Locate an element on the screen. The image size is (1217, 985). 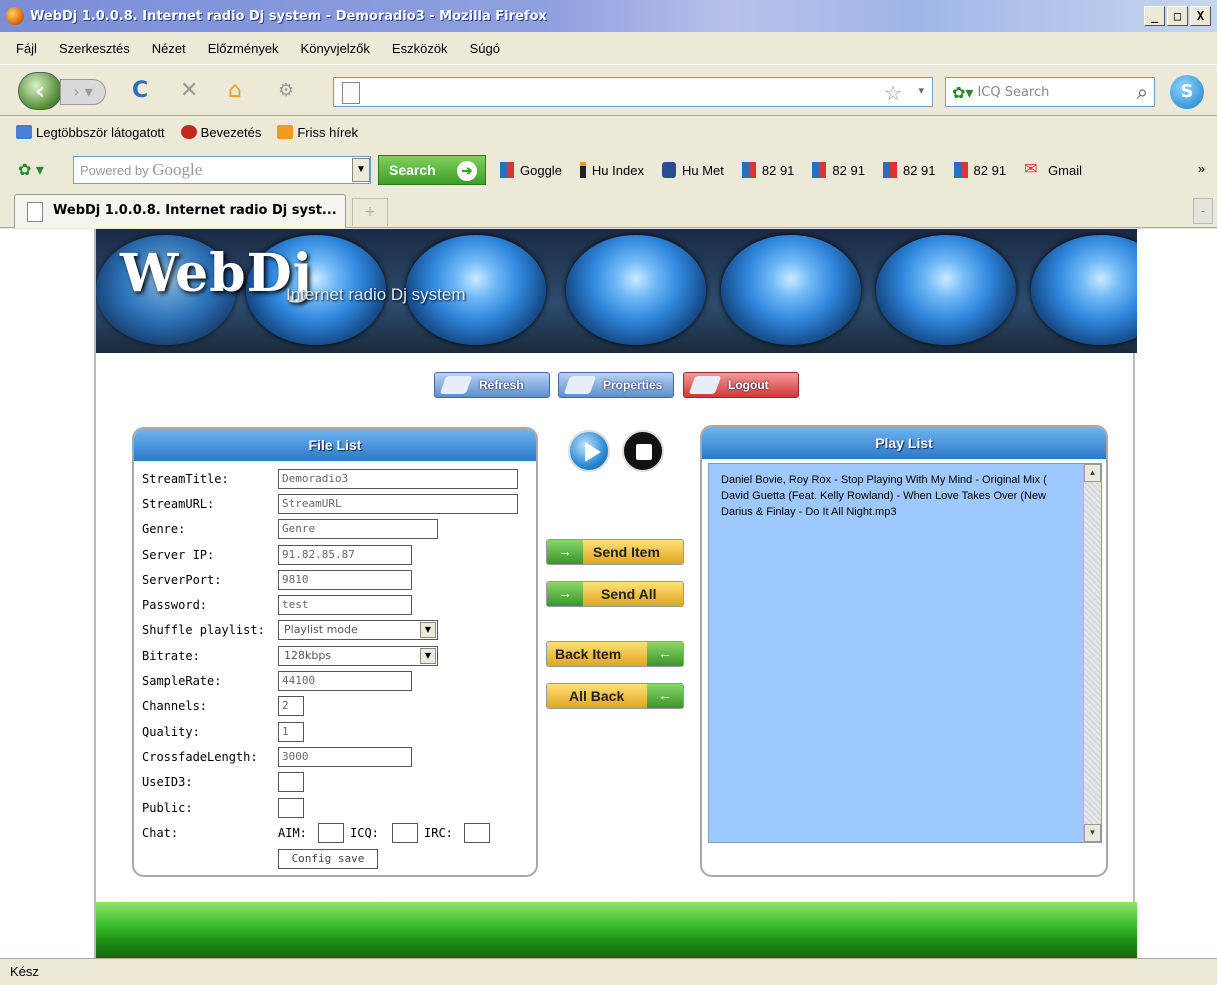
back-item-button: Back Item ← is located at coordinates (615, 654).